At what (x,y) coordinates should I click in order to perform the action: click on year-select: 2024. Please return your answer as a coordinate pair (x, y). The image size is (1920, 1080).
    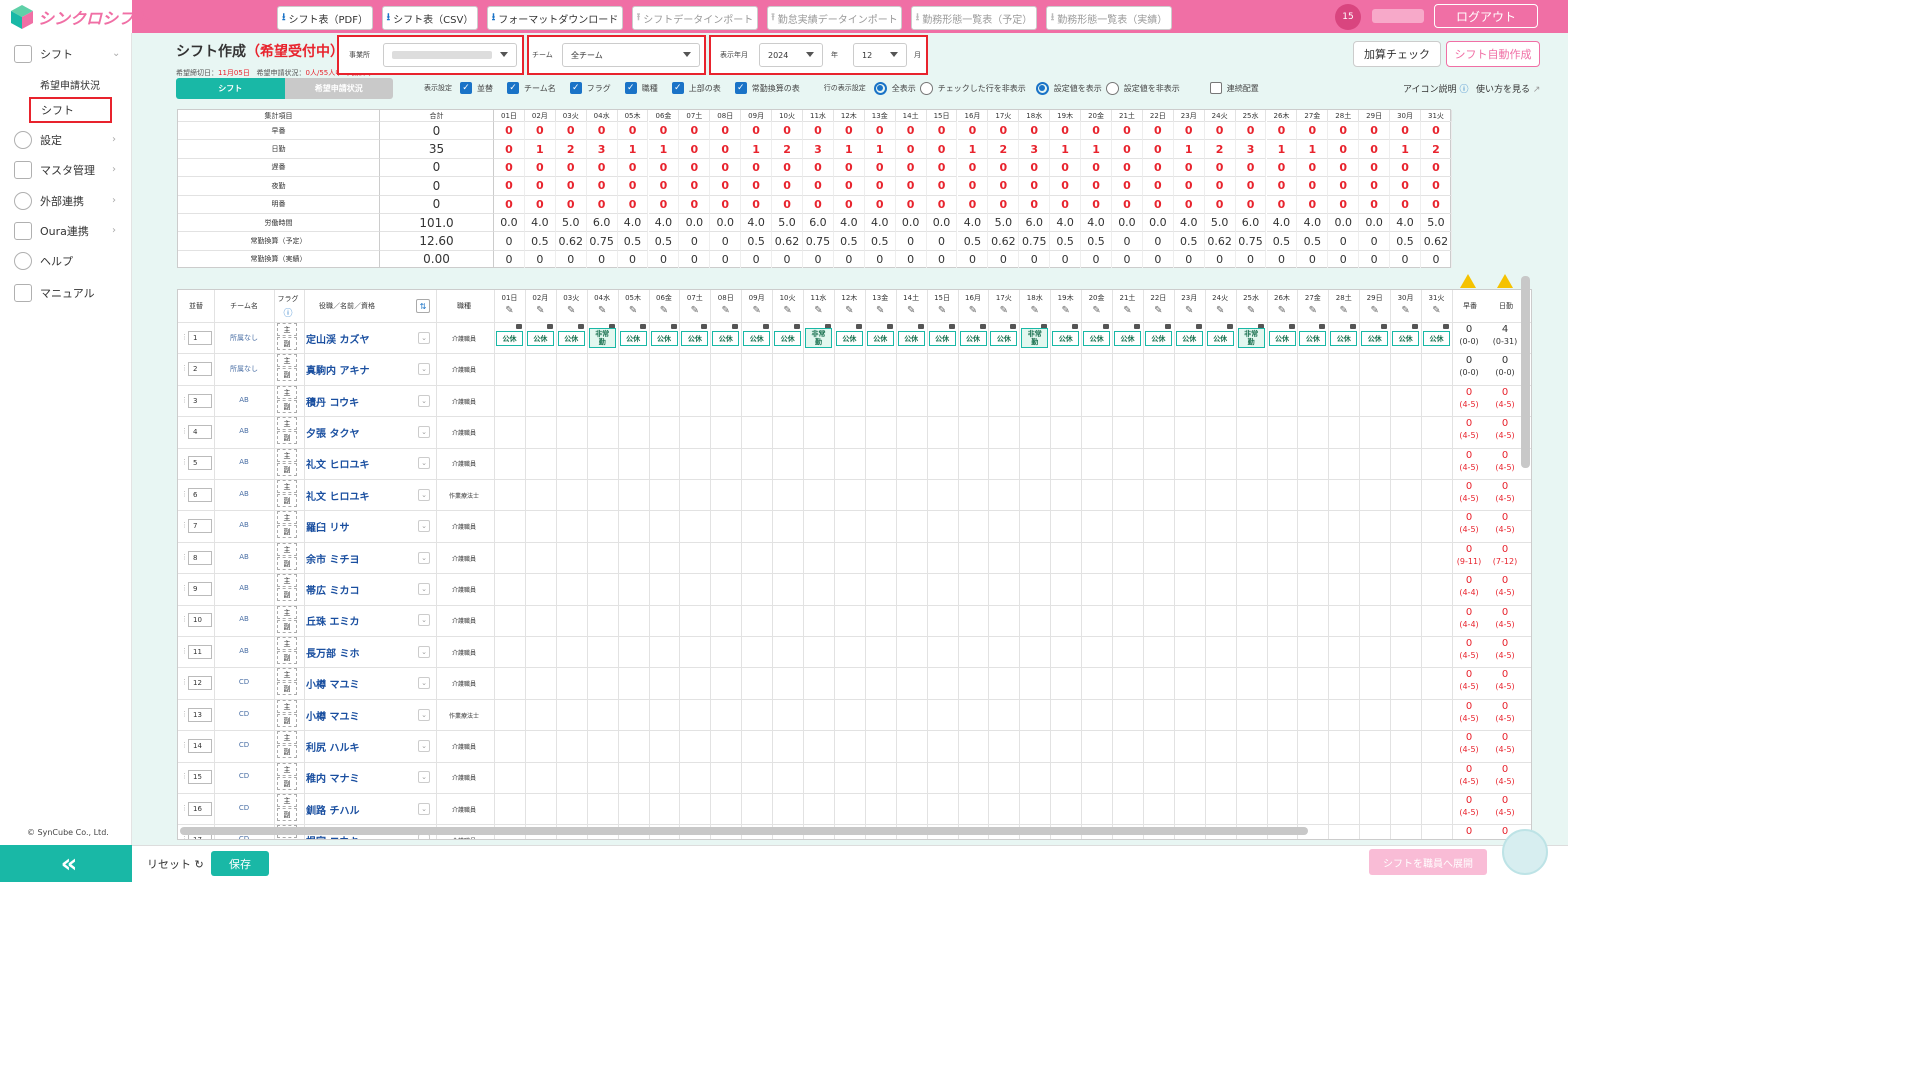
    Looking at the image, I should click on (791, 55).